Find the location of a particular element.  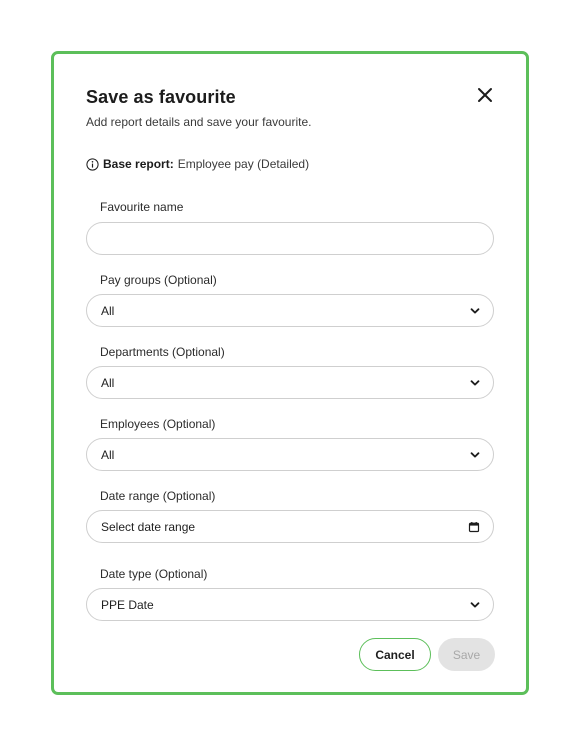

base-report-value: Employee pay (Detailed) is located at coordinates (243, 164).